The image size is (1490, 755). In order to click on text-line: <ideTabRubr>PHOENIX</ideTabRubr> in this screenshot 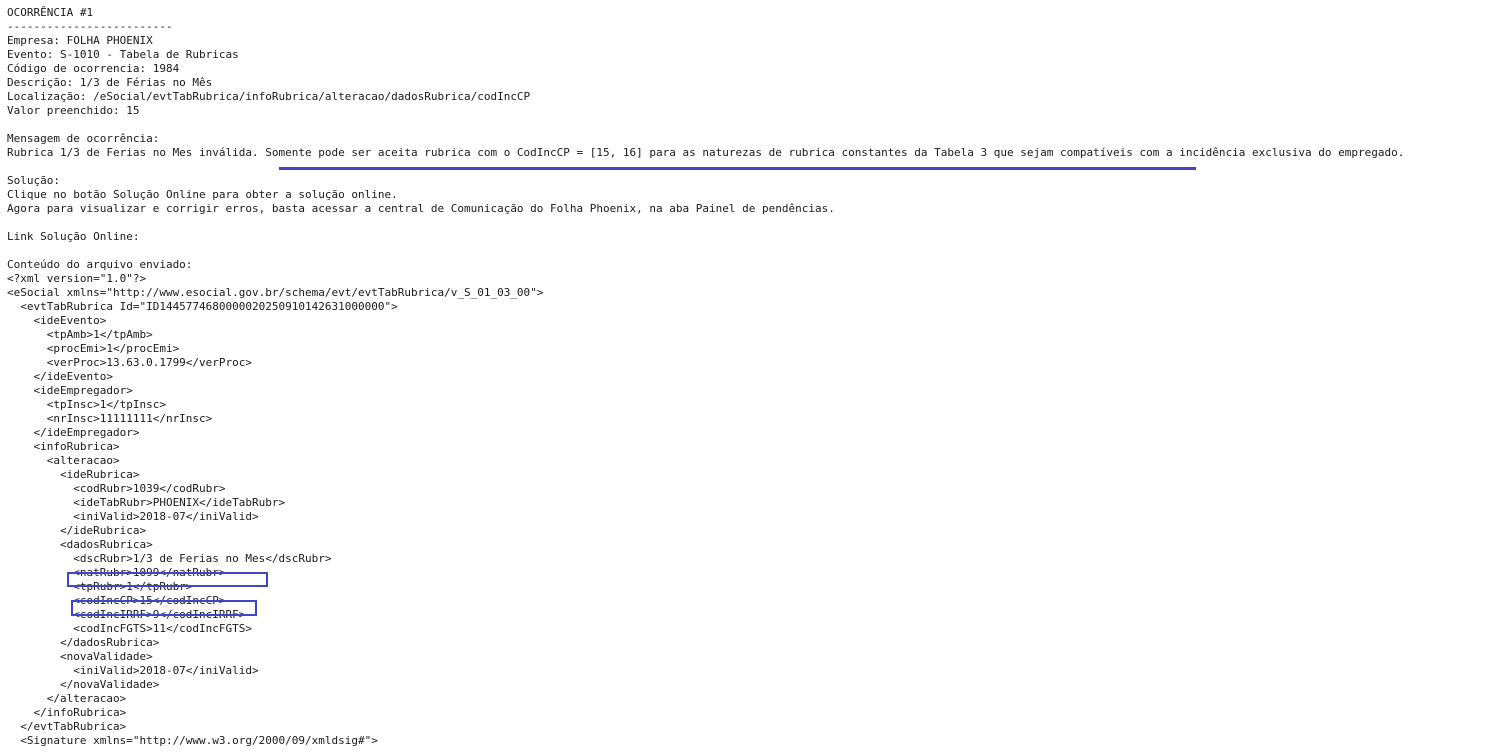, I will do `click(146, 502)`.